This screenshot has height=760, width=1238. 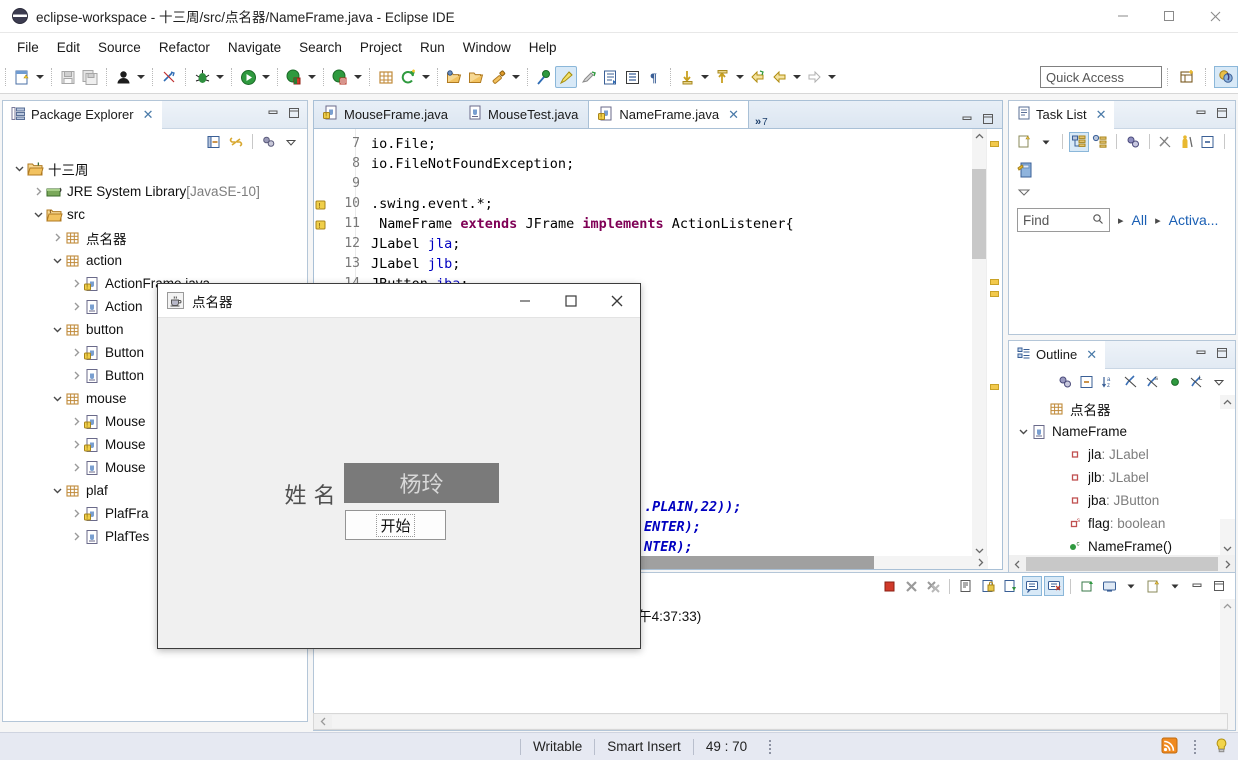 What do you see at coordinates (933, 586) in the screenshot?
I see `remove-all-icons` at bounding box center [933, 586].